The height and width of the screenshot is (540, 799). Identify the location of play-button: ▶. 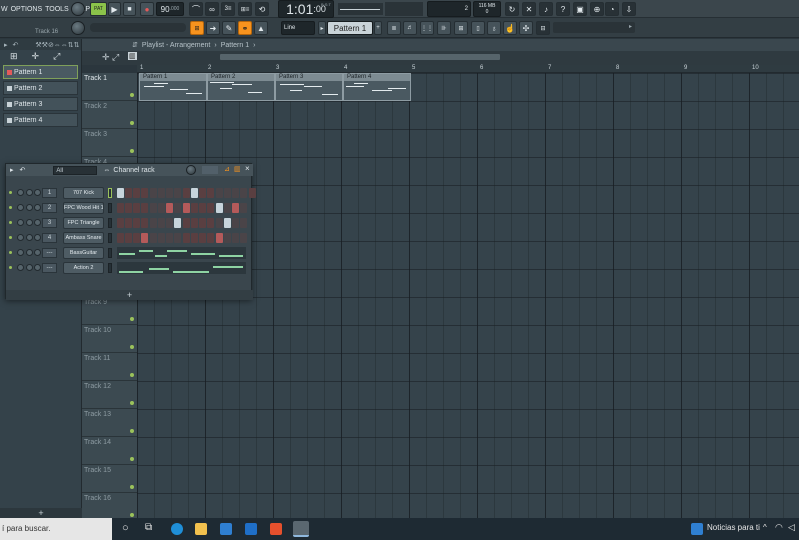
(114, 9).